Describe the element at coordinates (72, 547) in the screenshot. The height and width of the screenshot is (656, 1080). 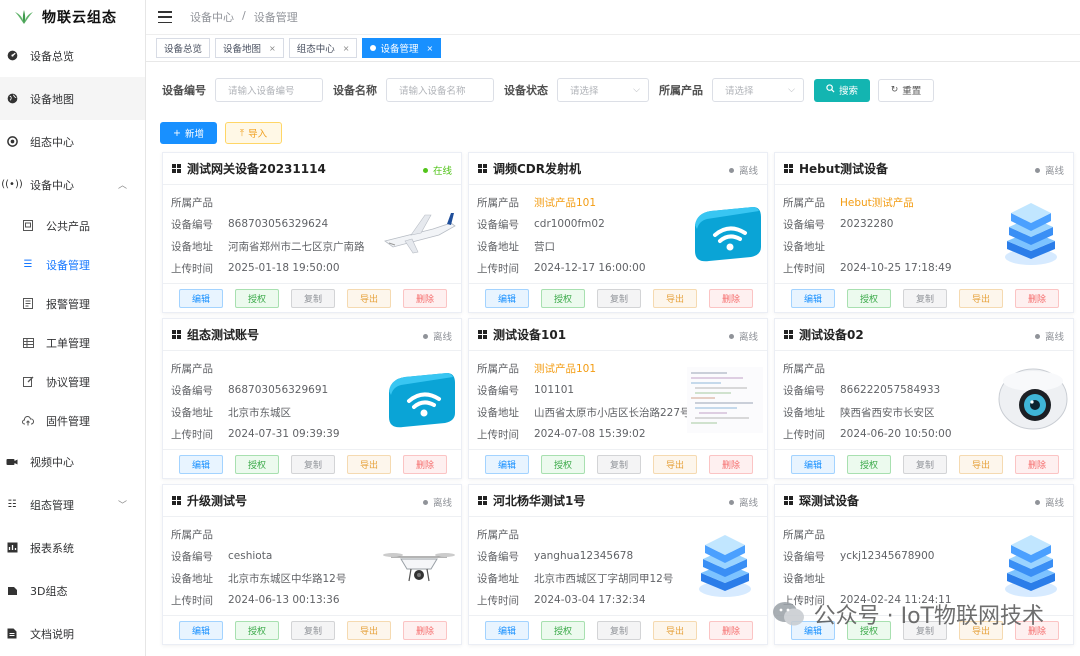
I see `sidebar-item-report-system: 报表系统` at that location.